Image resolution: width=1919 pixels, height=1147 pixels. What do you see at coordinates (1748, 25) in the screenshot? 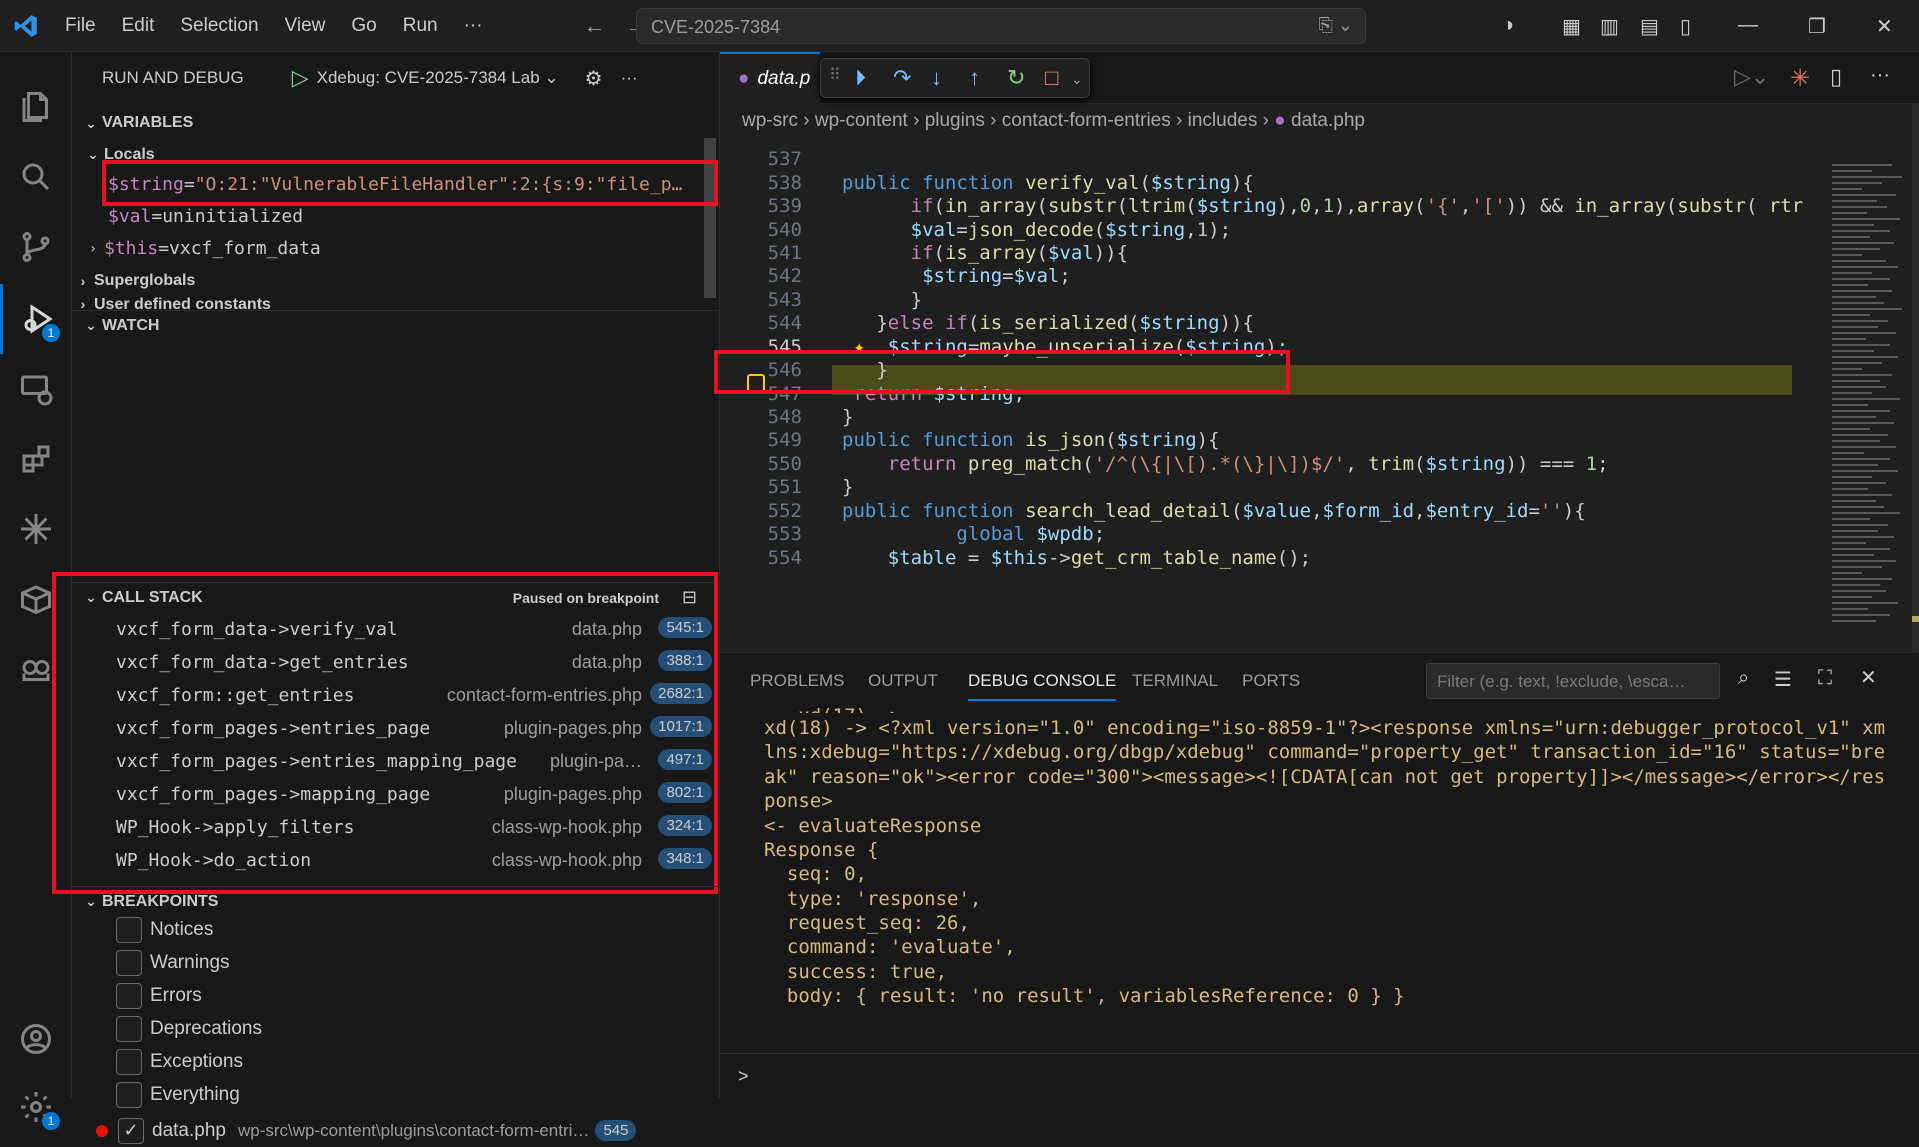
I see `minimize-icon: —` at bounding box center [1748, 25].